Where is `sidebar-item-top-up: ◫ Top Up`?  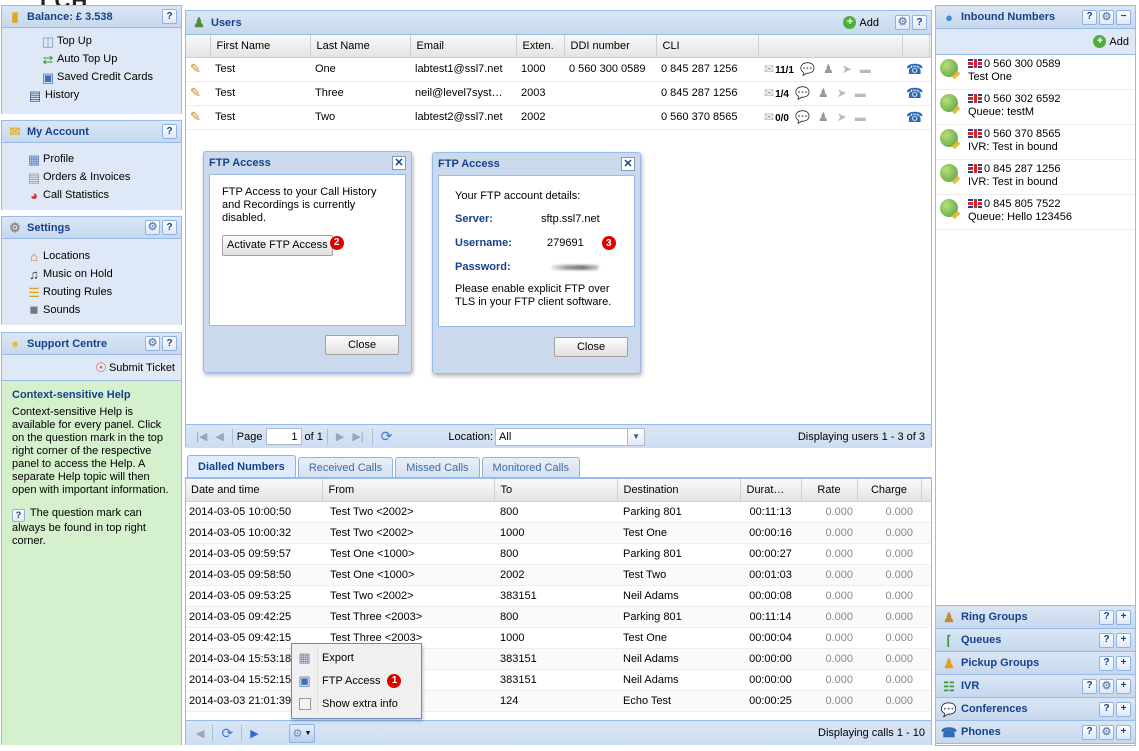 sidebar-item-top-up: ◫ Top Up is located at coordinates (91, 41).